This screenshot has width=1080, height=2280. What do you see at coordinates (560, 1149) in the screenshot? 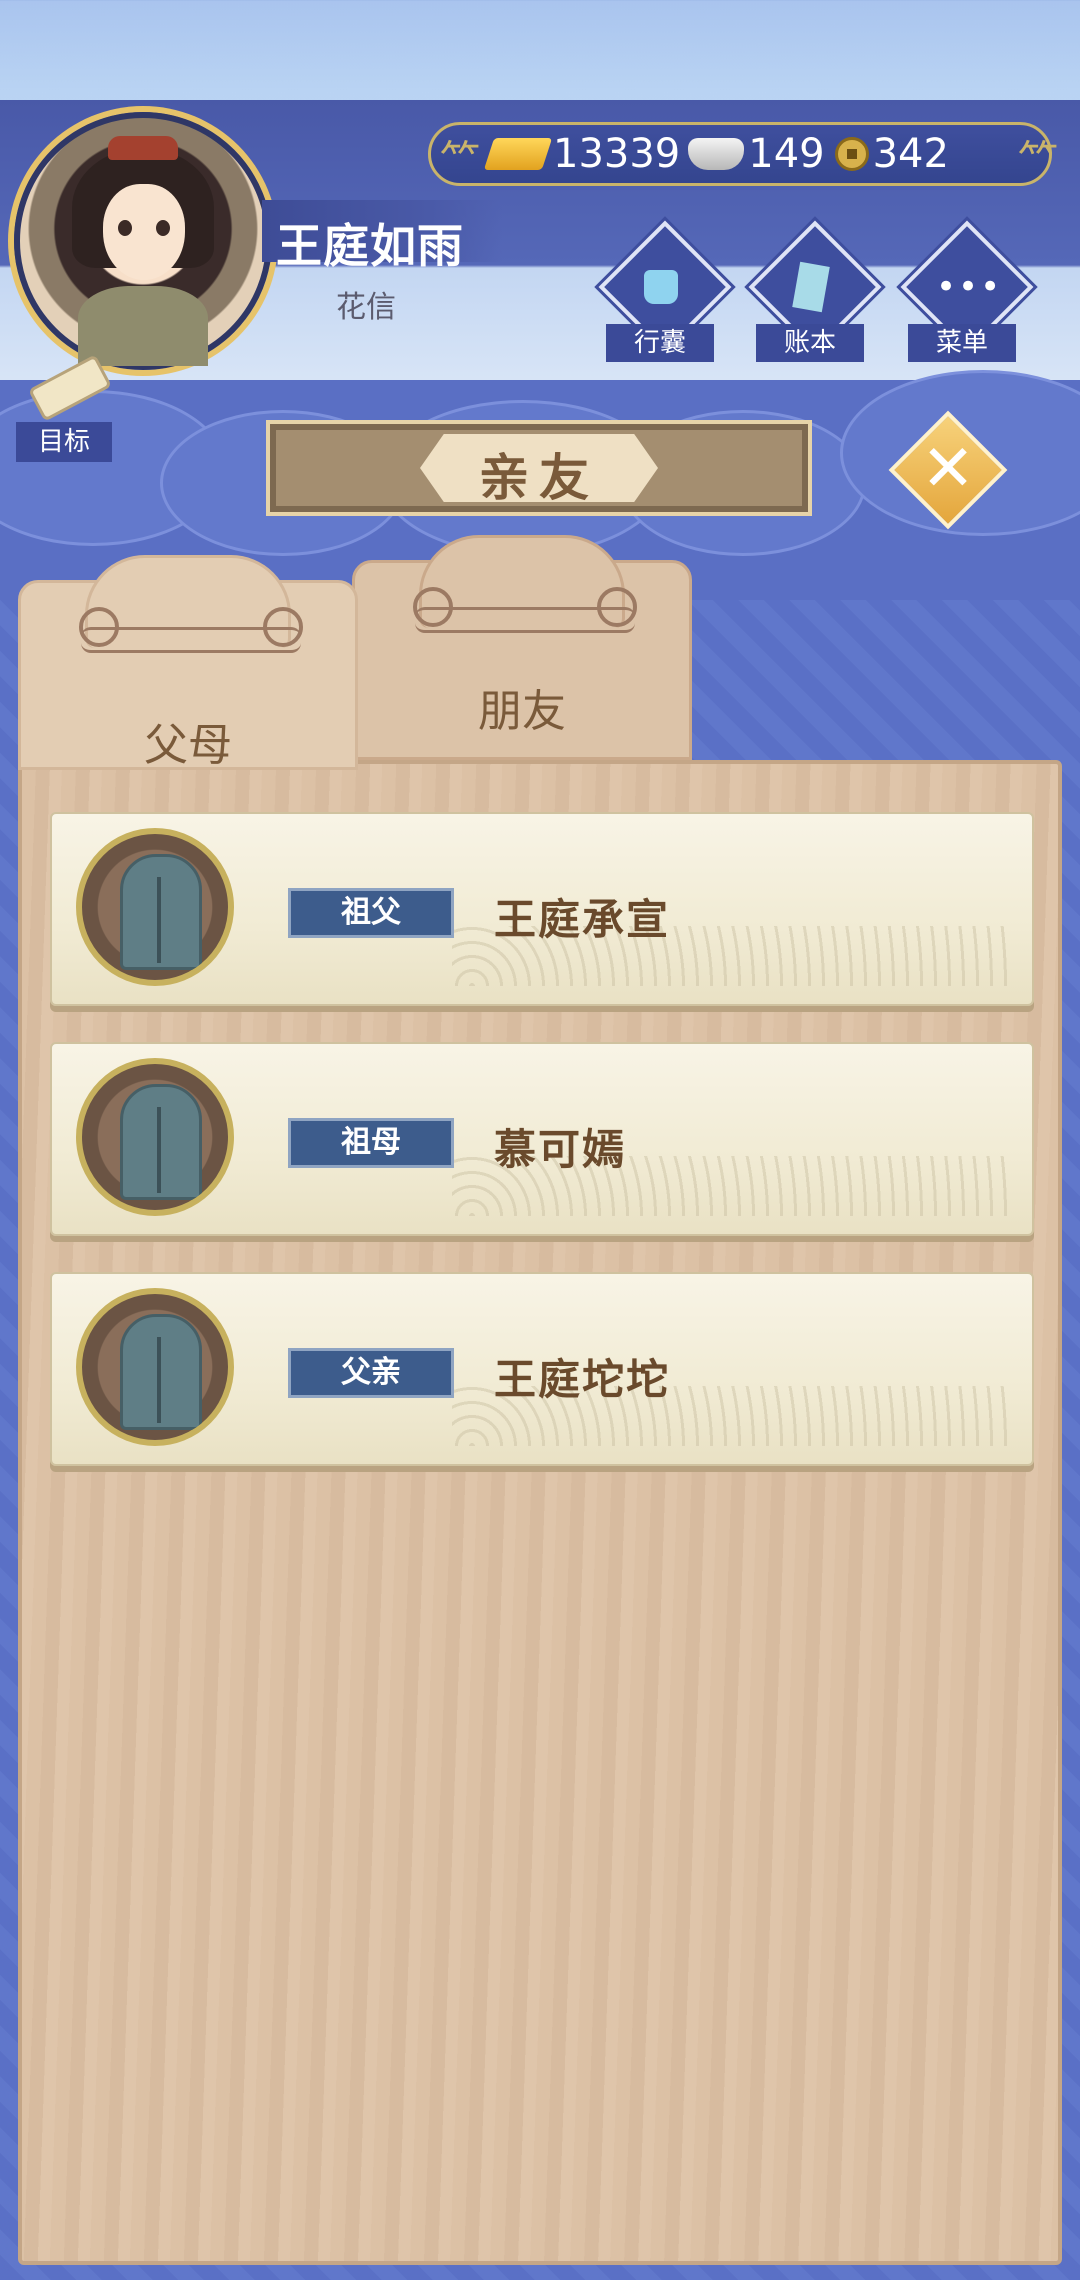
I see `relative-name: 慕可嫣` at bounding box center [560, 1149].